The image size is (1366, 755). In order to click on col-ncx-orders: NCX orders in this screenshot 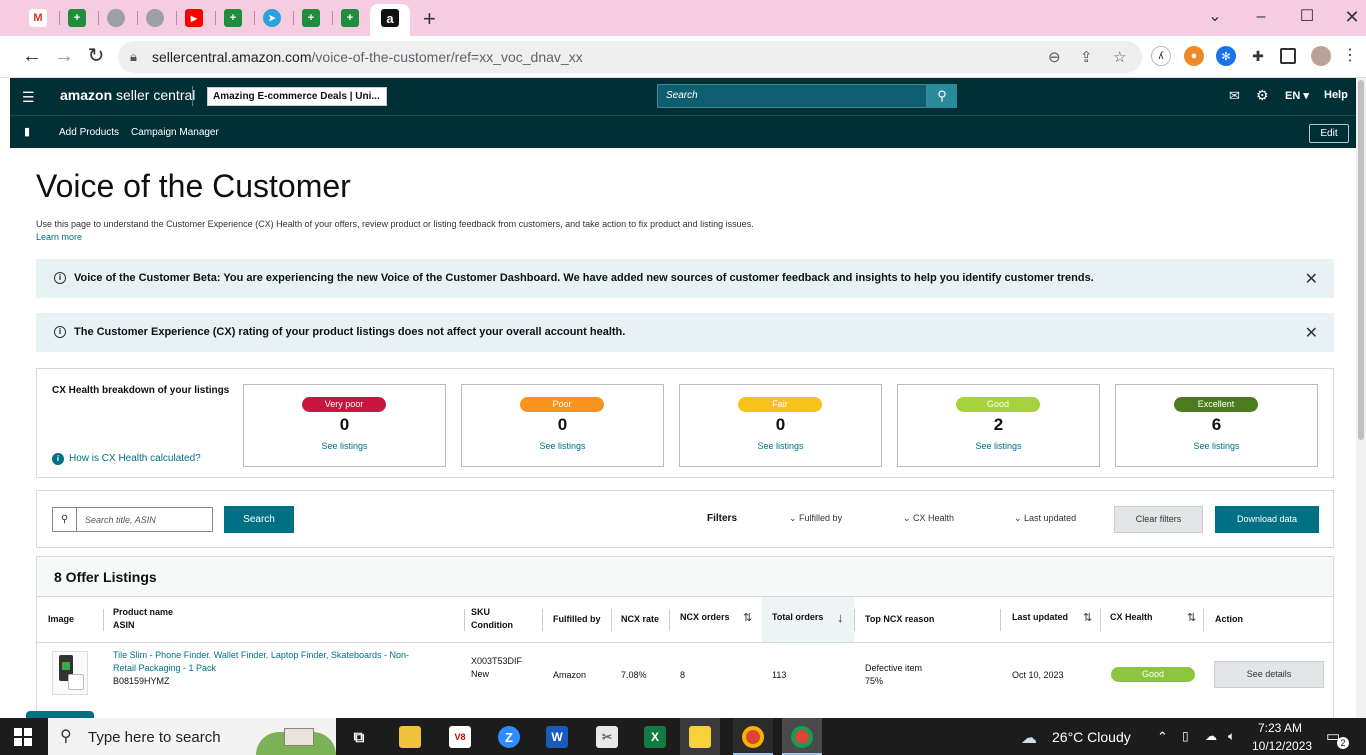, I will do `click(705, 617)`.